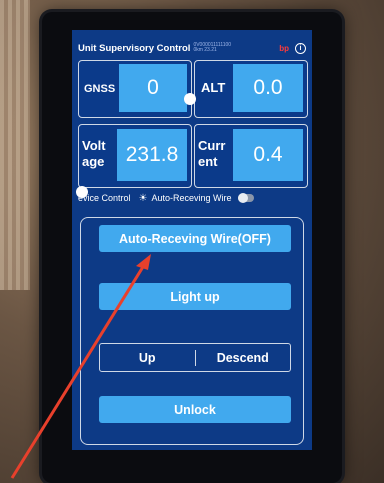  What do you see at coordinates (300, 48) in the screenshot?
I see `info-icon: i` at bounding box center [300, 48].